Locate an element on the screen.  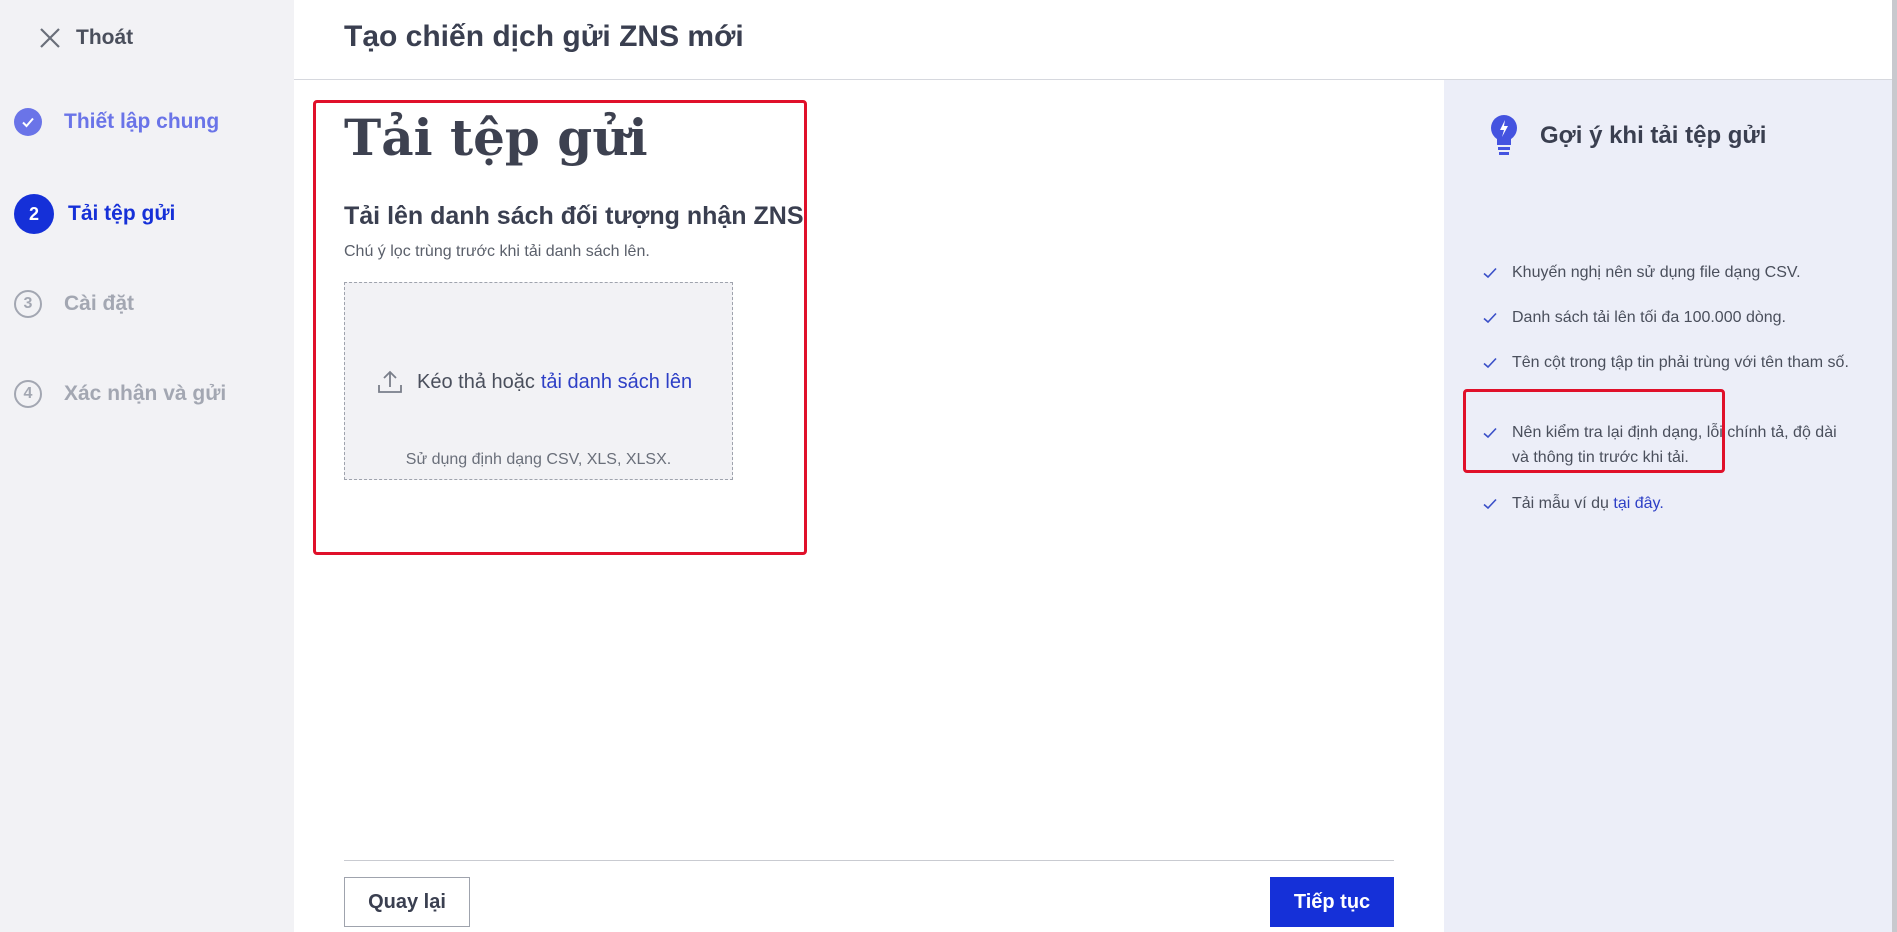
step-number: 2 is located at coordinates (34, 214).